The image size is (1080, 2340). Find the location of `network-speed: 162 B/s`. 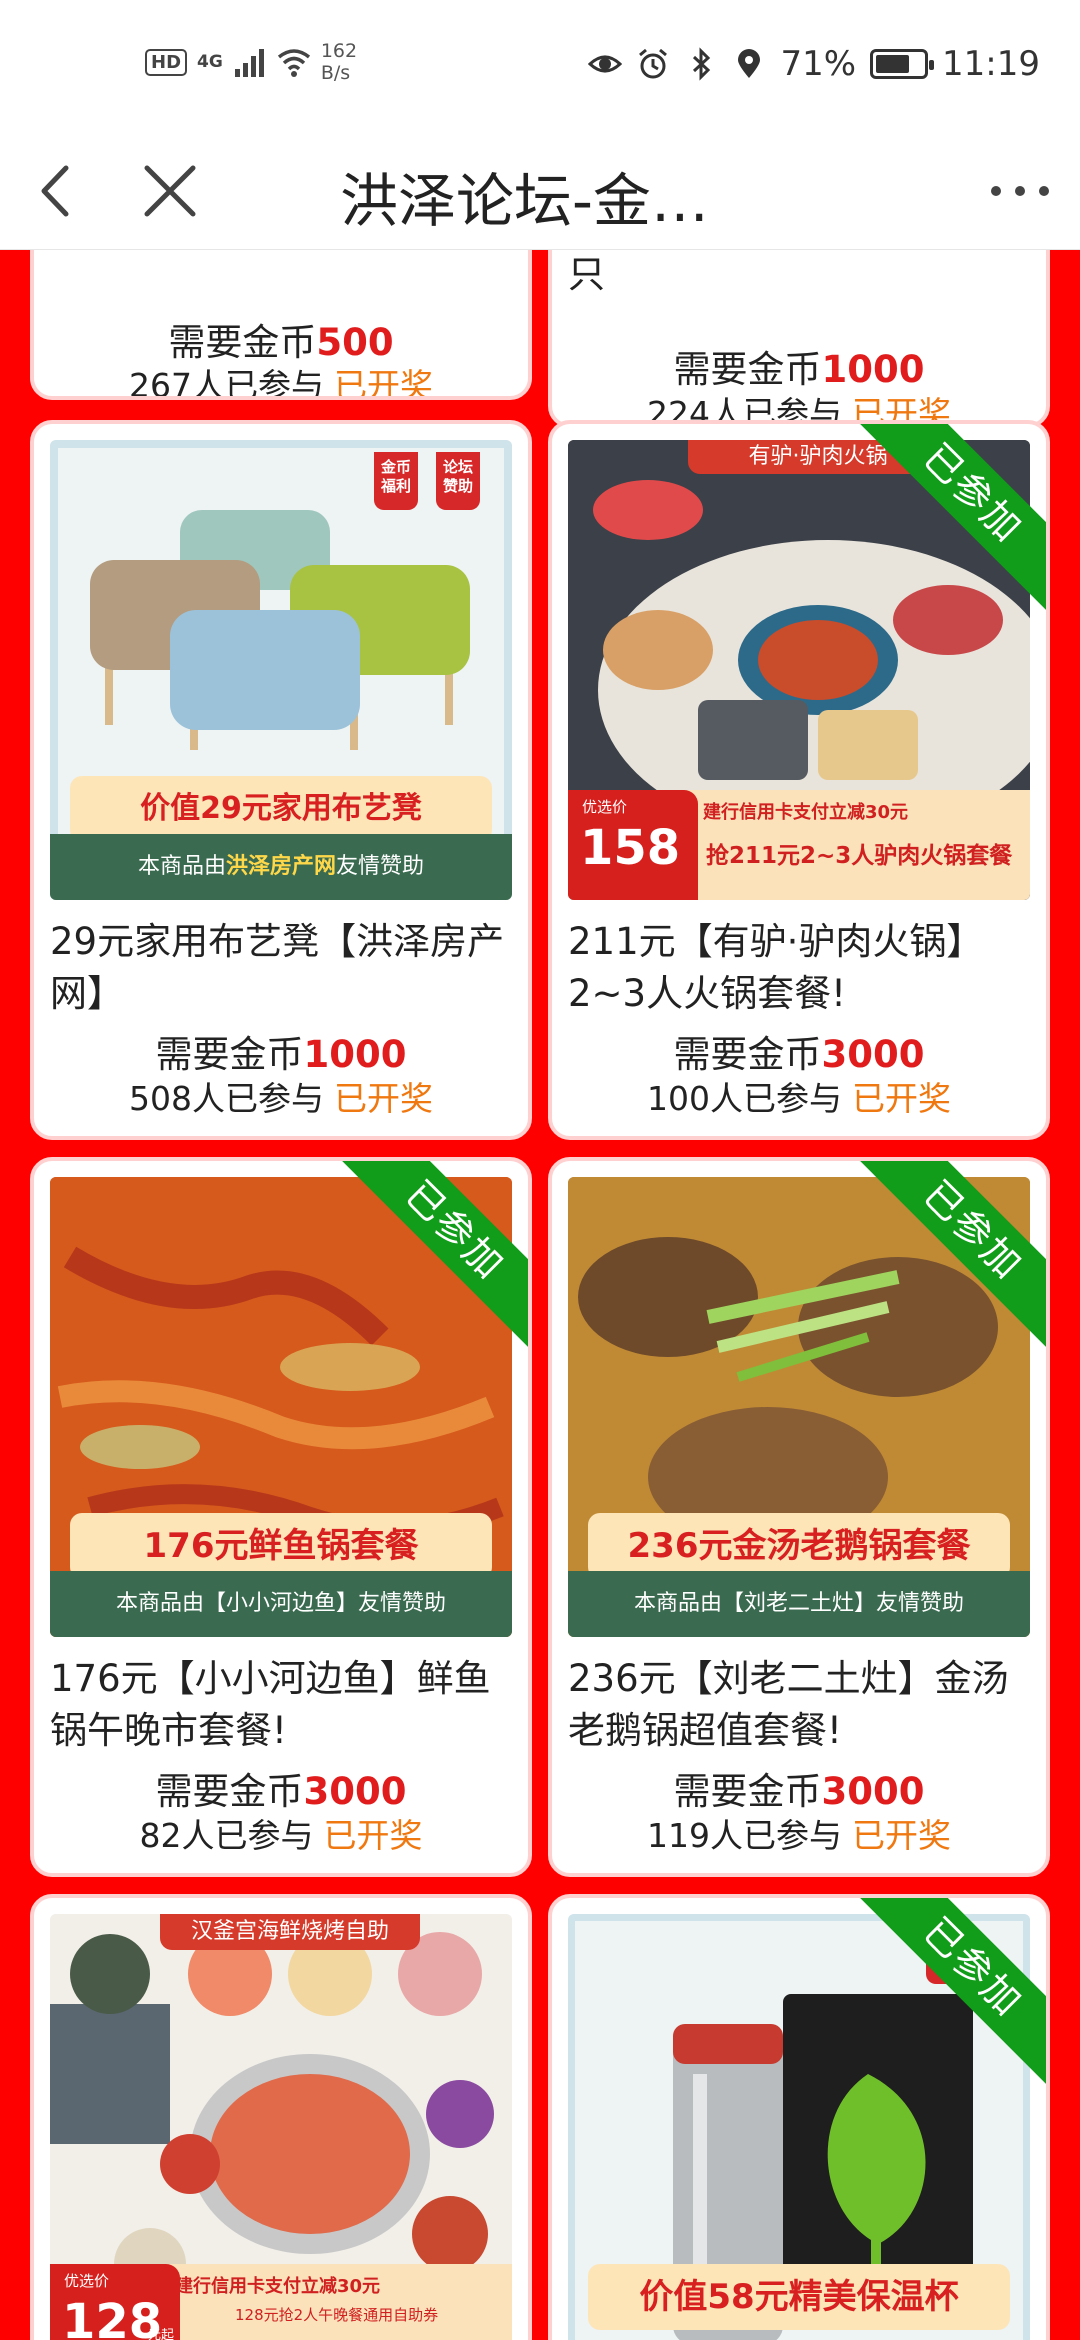

network-speed: 162 B/s is located at coordinates (339, 62).